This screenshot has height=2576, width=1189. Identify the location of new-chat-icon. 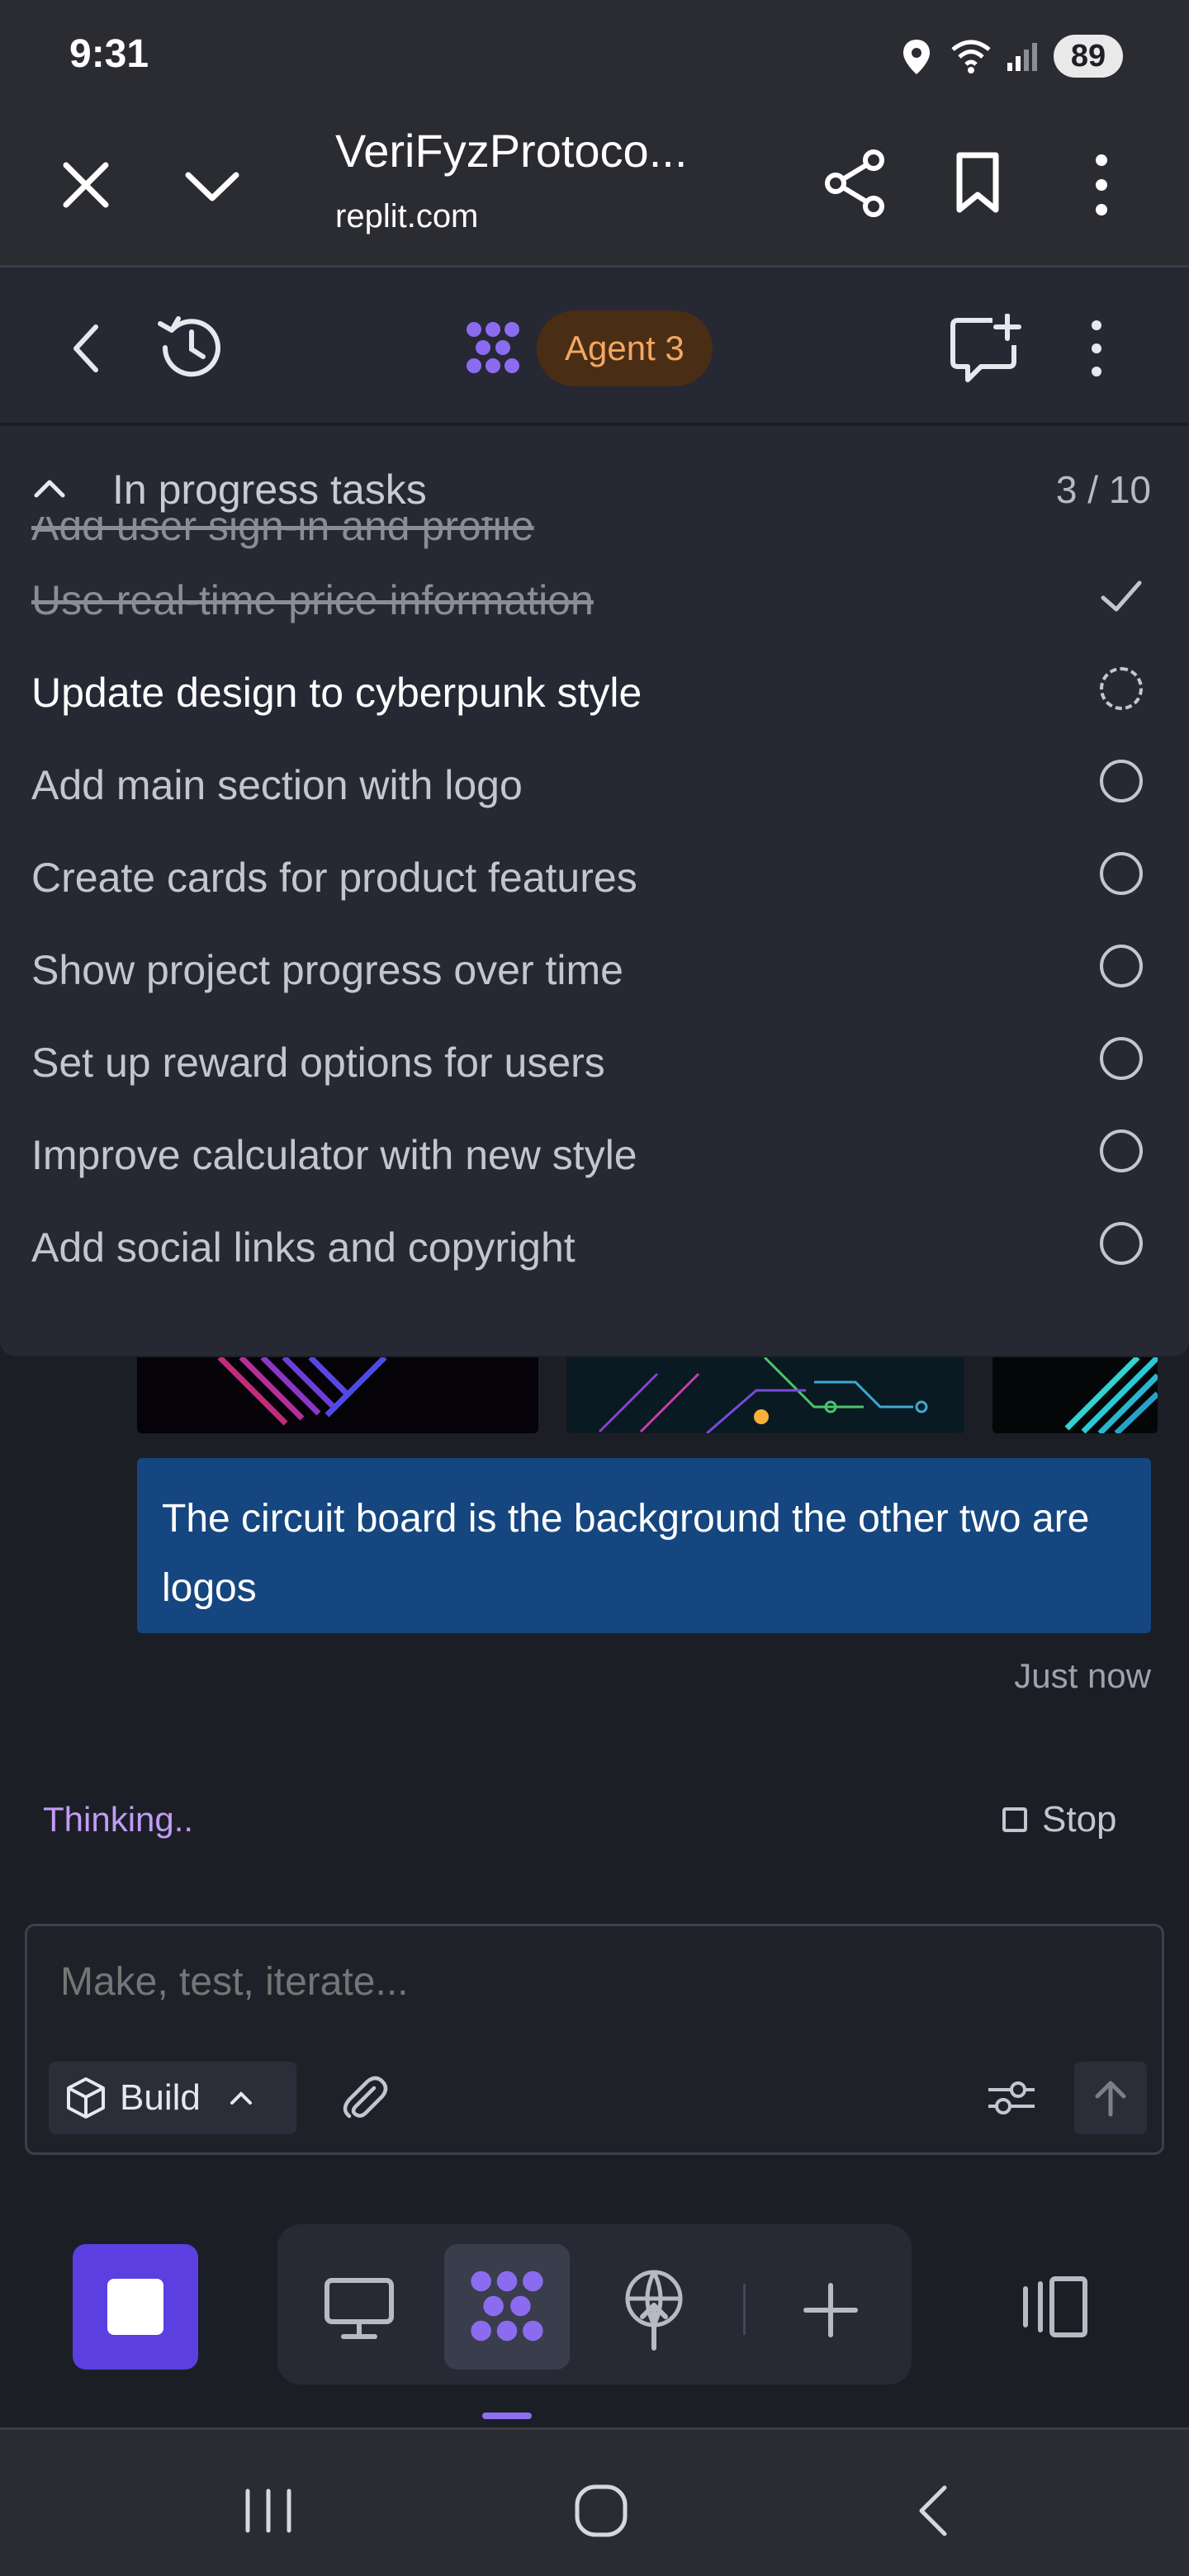
(988, 348).